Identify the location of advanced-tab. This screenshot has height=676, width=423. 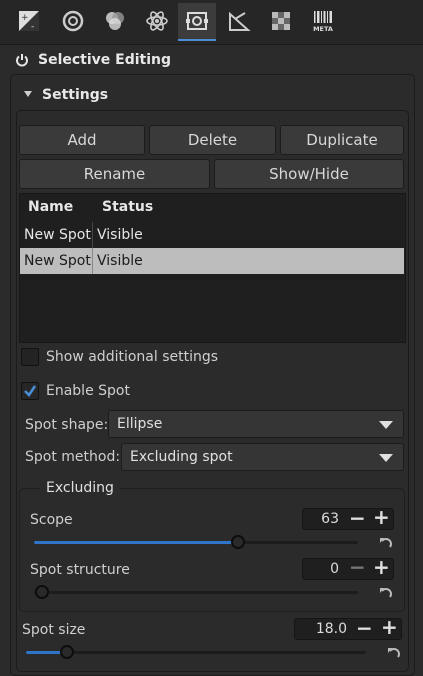
(157, 21).